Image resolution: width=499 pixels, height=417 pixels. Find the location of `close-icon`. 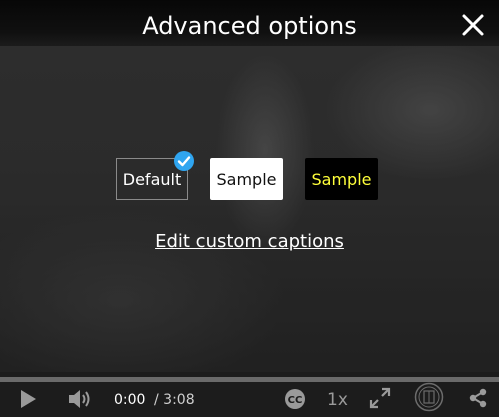

close-icon is located at coordinates (473, 25).